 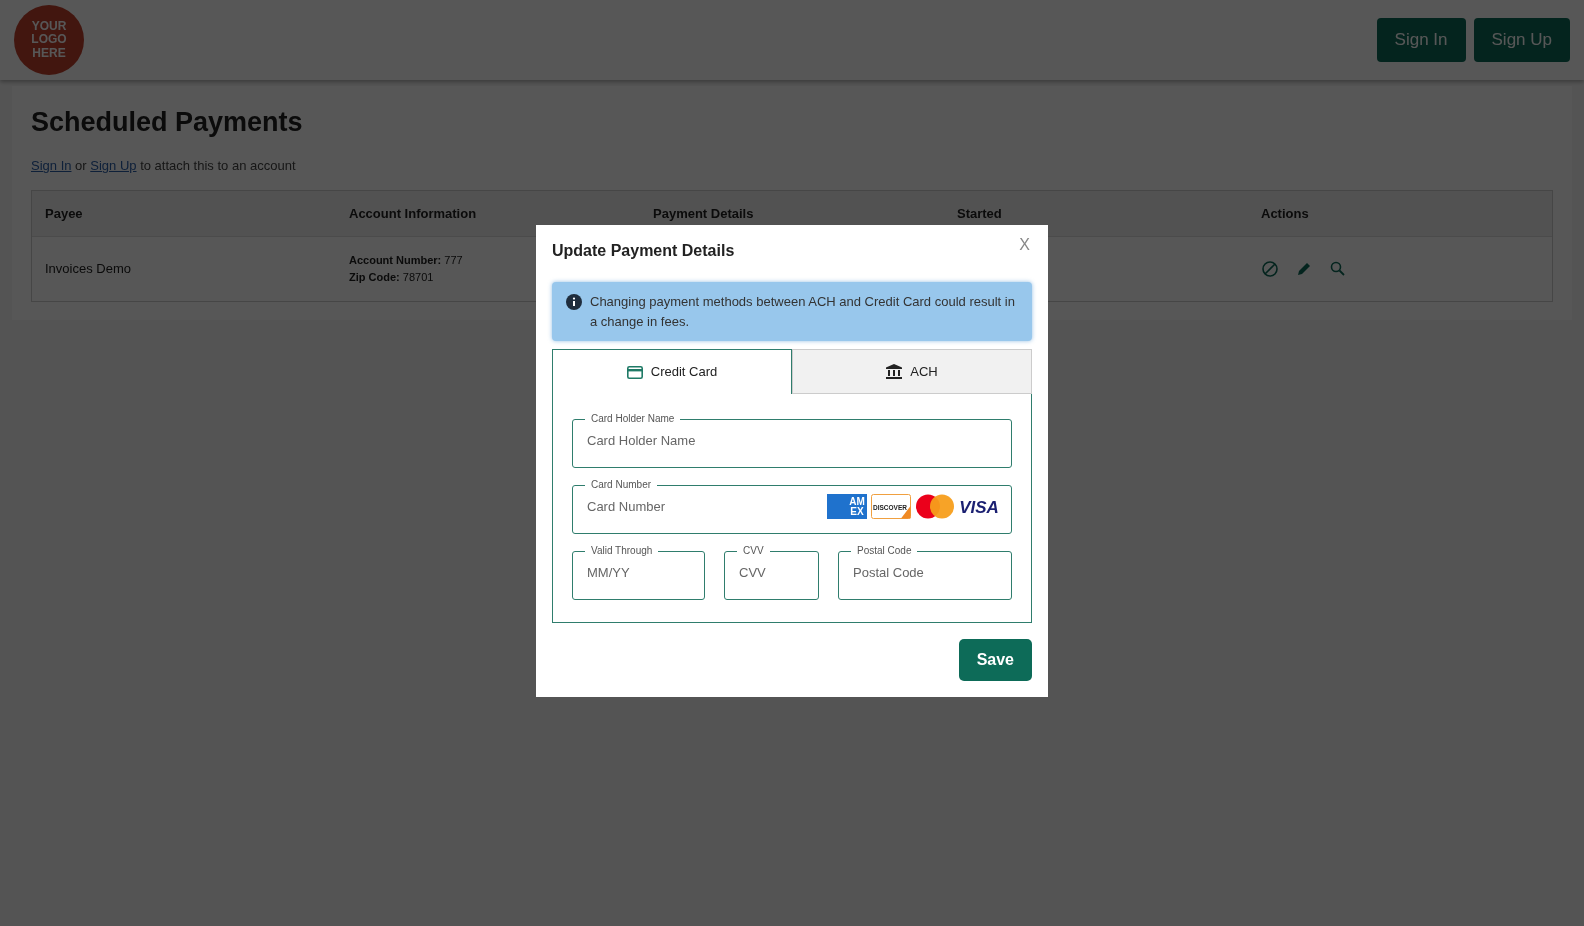 I want to click on field-label: Postal Code, so click(x=884, y=551).